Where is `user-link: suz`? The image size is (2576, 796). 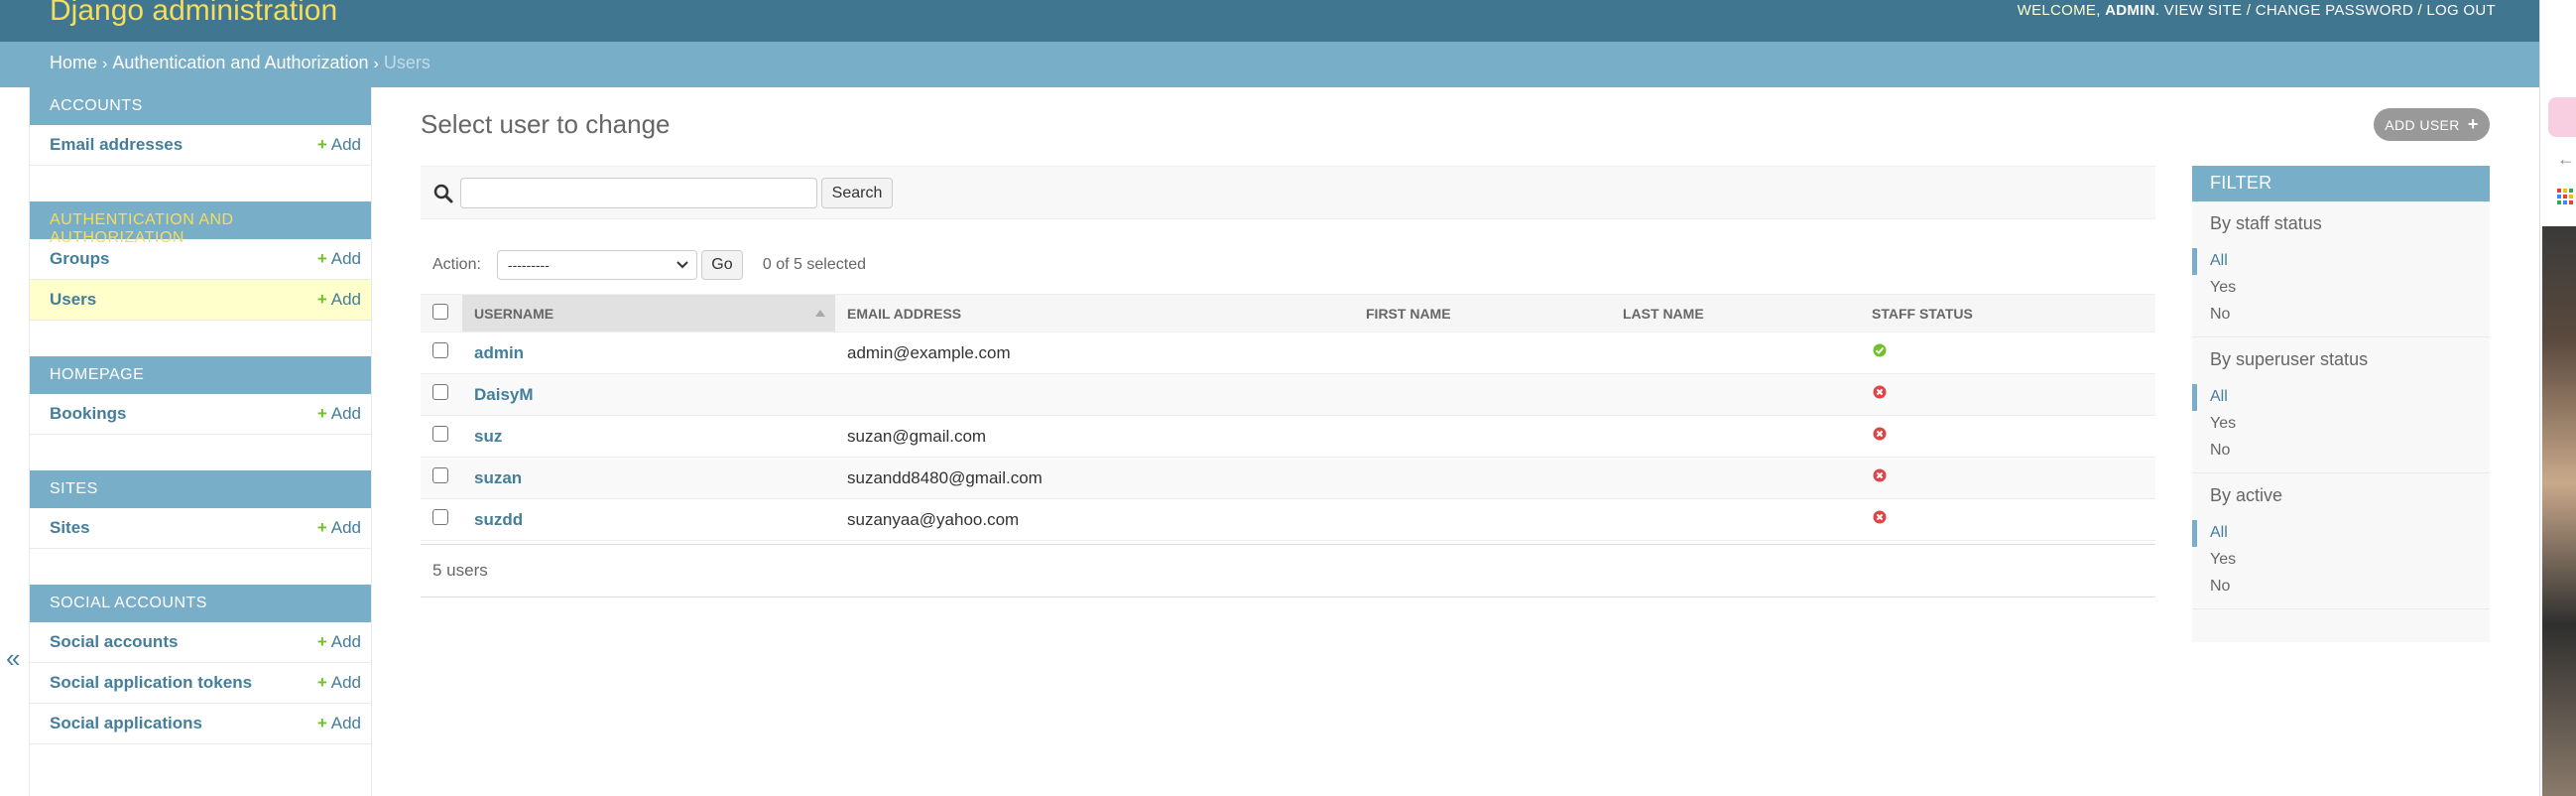 user-link: suz is located at coordinates (488, 437).